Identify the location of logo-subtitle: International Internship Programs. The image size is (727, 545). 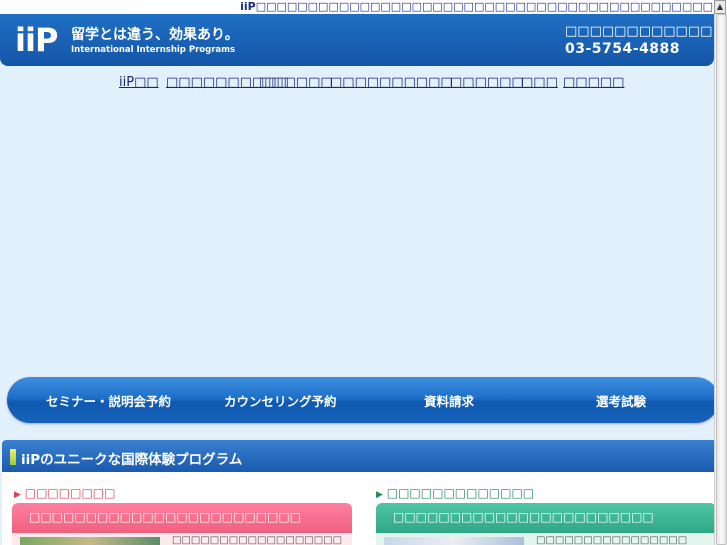
(153, 50).